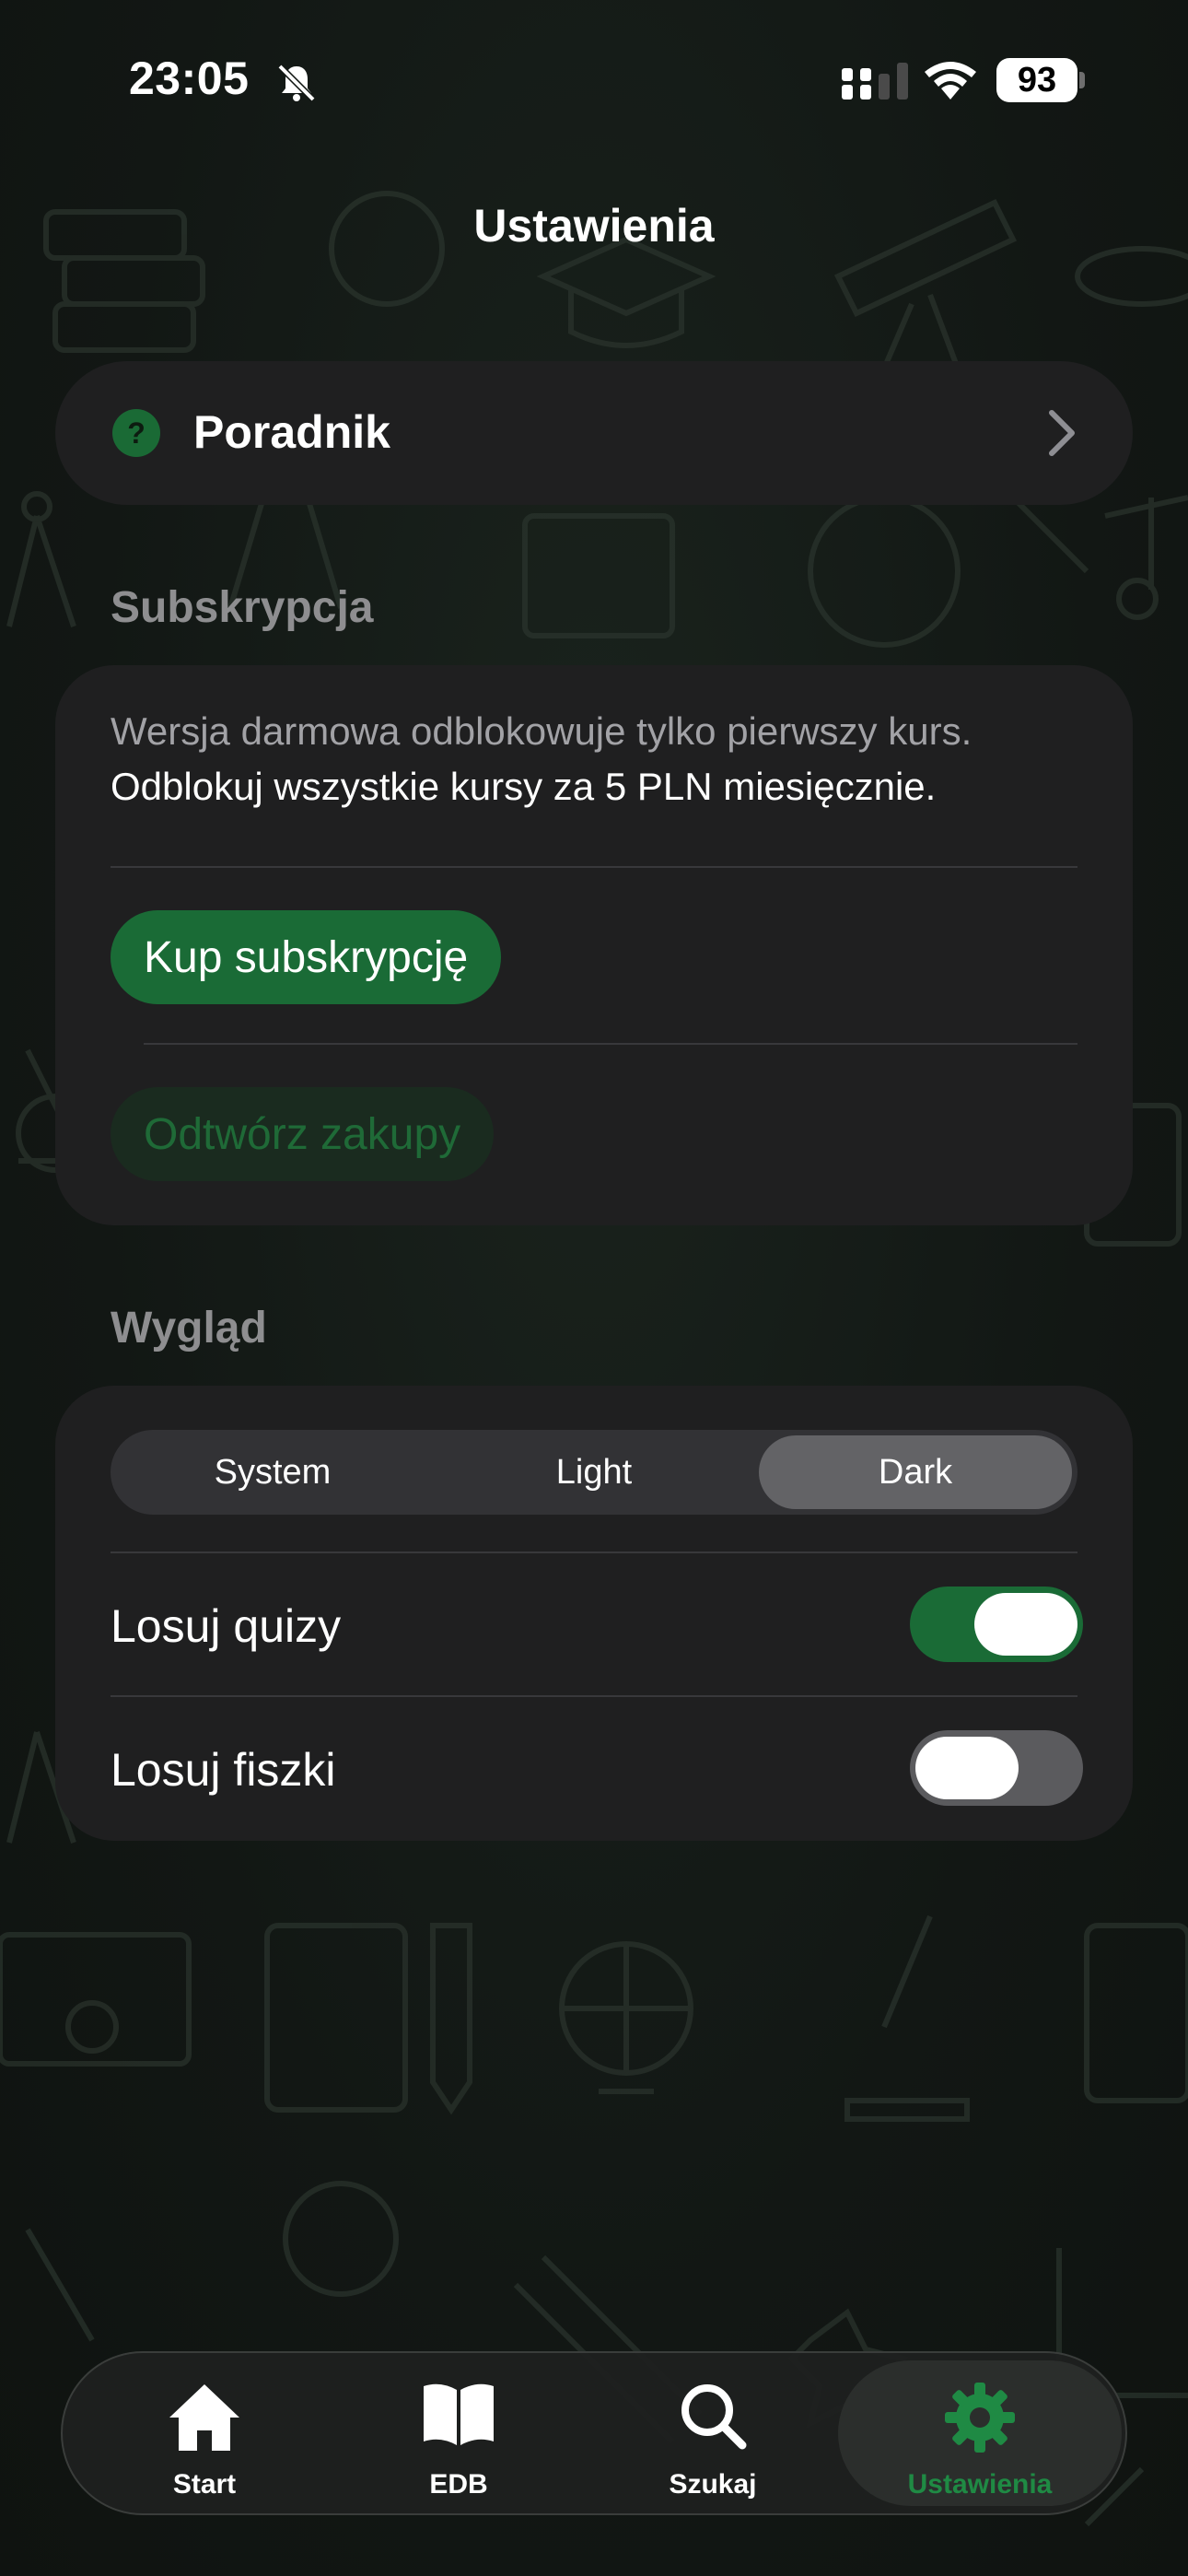 This screenshot has height=2576, width=1188. I want to click on tab-edb: EDB, so click(458, 2433).